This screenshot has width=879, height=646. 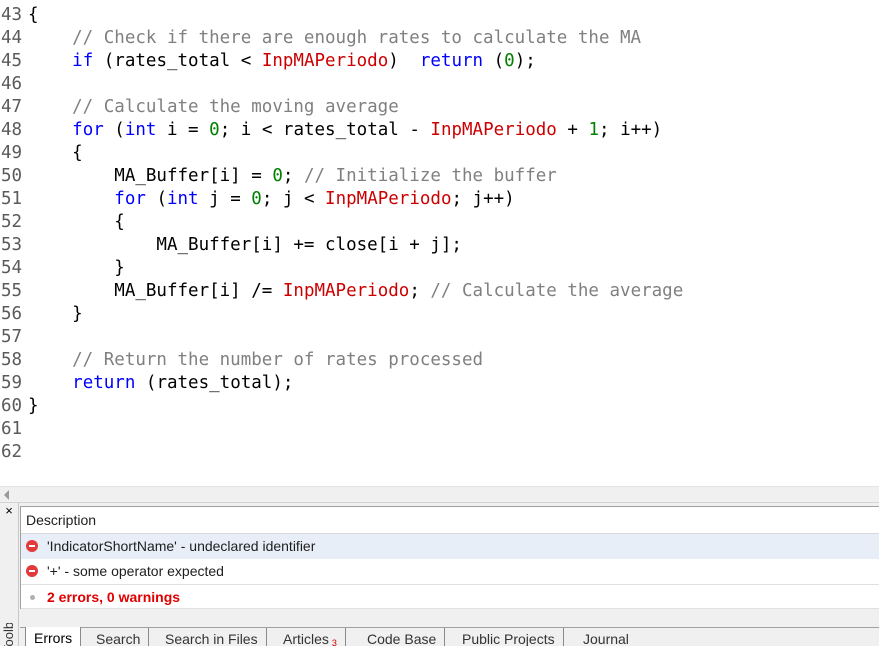 What do you see at coordinates (631, 130) in the screenshot?
I see `code-token: ; i++)` at bounding box center [631, 130].